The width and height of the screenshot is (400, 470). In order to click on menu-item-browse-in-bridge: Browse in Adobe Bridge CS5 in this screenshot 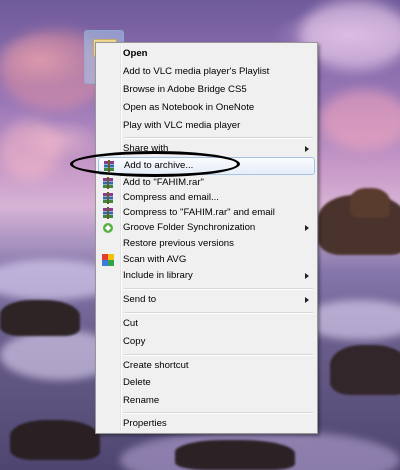, I will do `click(206, 90)`.